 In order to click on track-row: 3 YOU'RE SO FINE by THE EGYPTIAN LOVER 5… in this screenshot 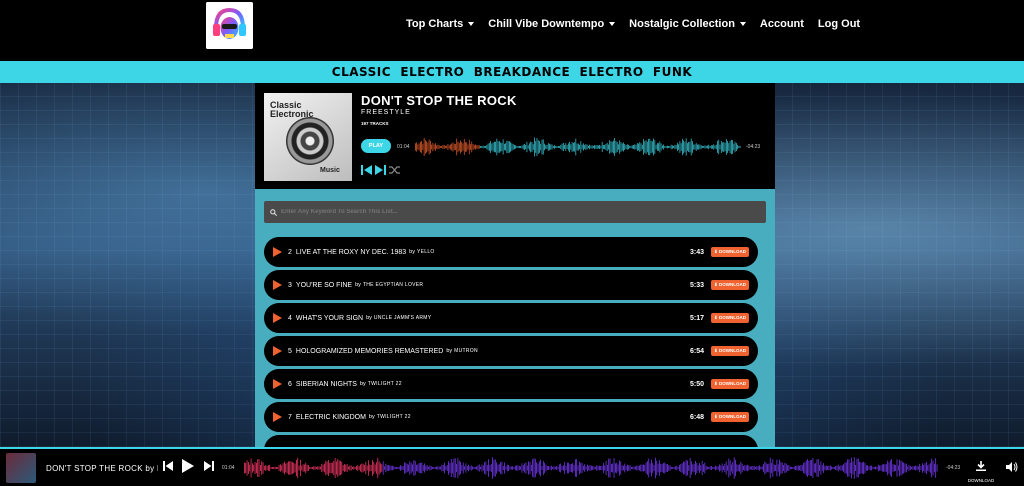, I will do `click(511, 285)`.